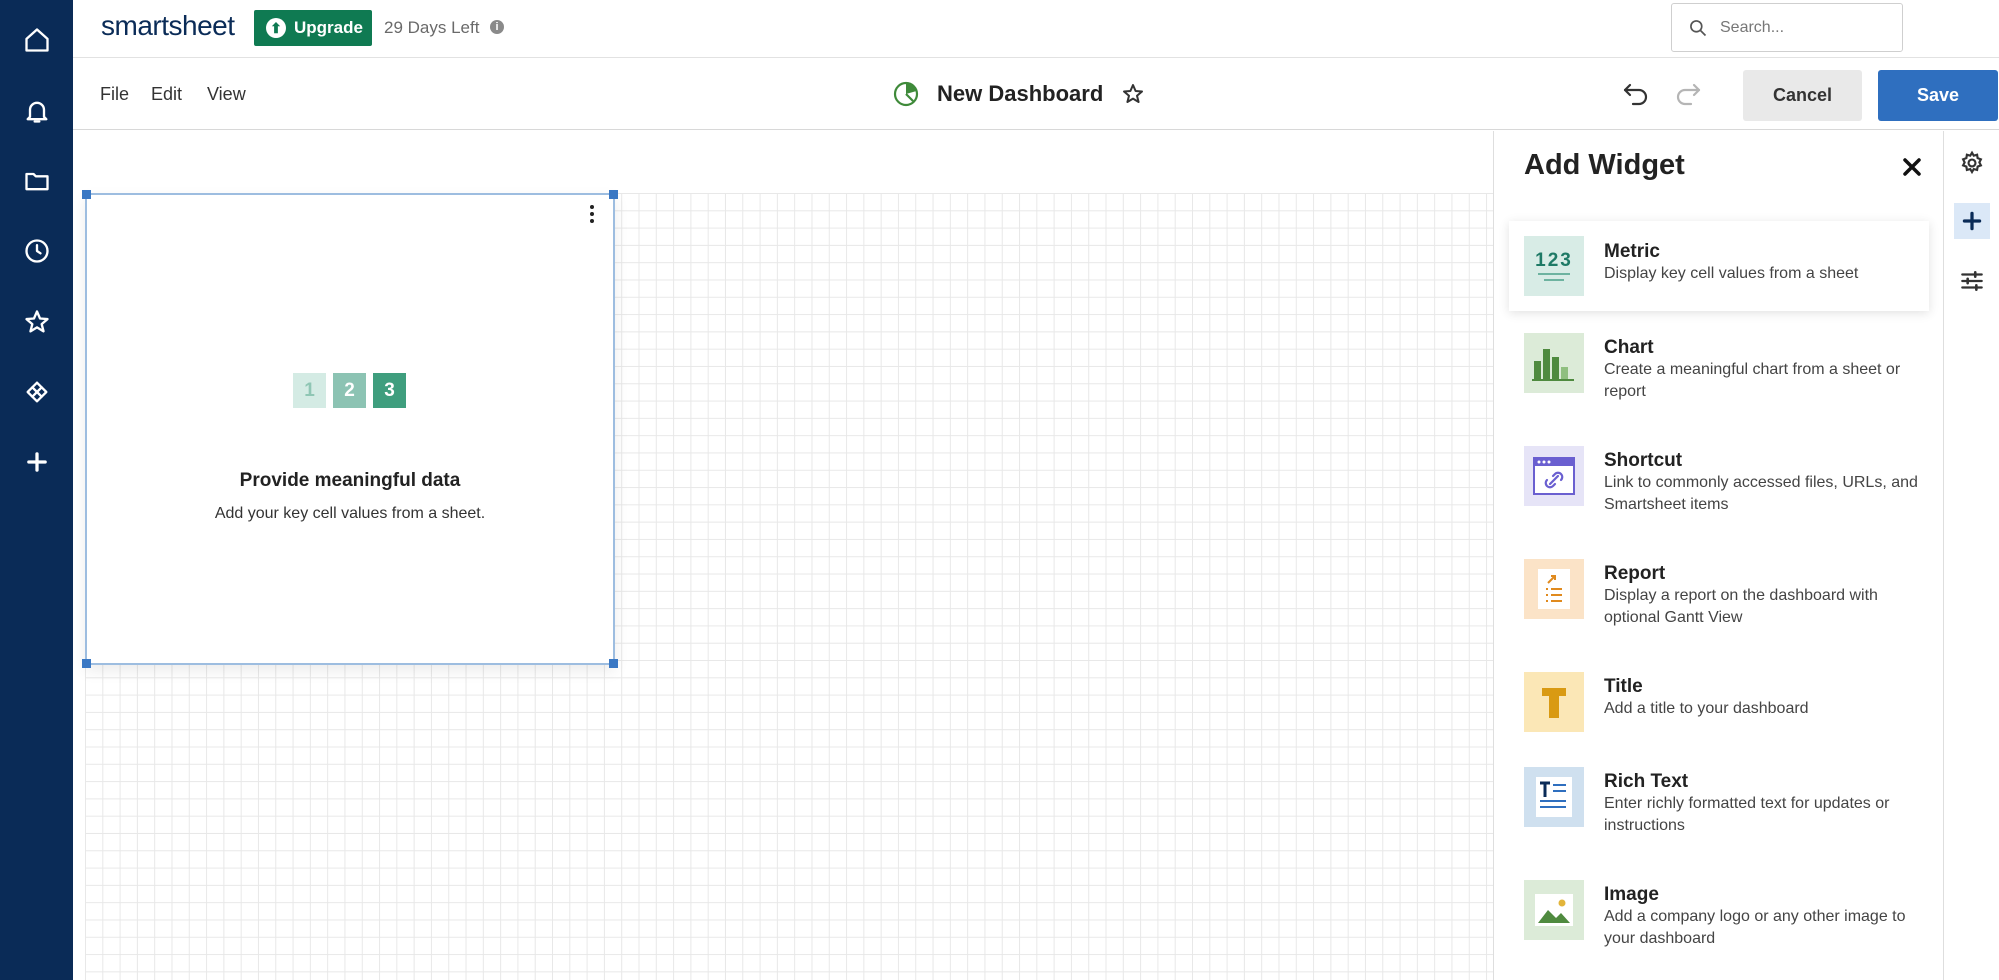  Describe the element at coordinates (114, 94) in the screenshot. I see `menu-file: File` at that location.